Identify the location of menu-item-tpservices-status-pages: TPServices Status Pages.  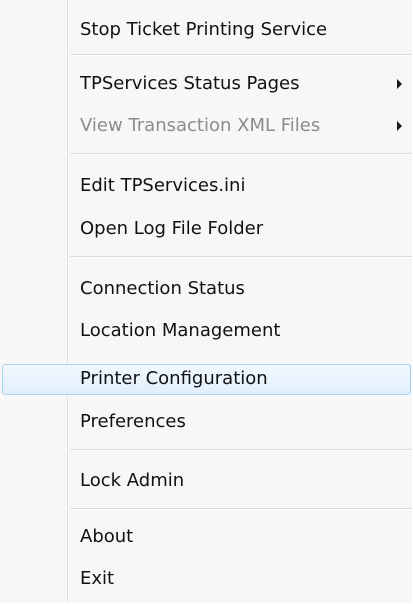
(190, 84).